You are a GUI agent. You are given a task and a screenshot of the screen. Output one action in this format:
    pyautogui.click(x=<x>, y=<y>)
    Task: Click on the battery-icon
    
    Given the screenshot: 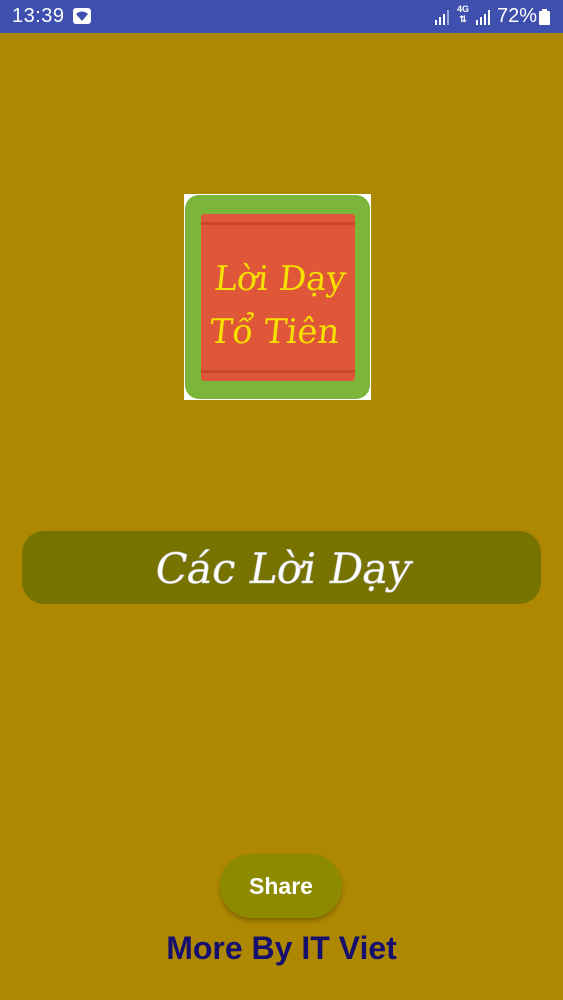 What is the action you would take?
    pyautogui.click(x=544, y=17)
    